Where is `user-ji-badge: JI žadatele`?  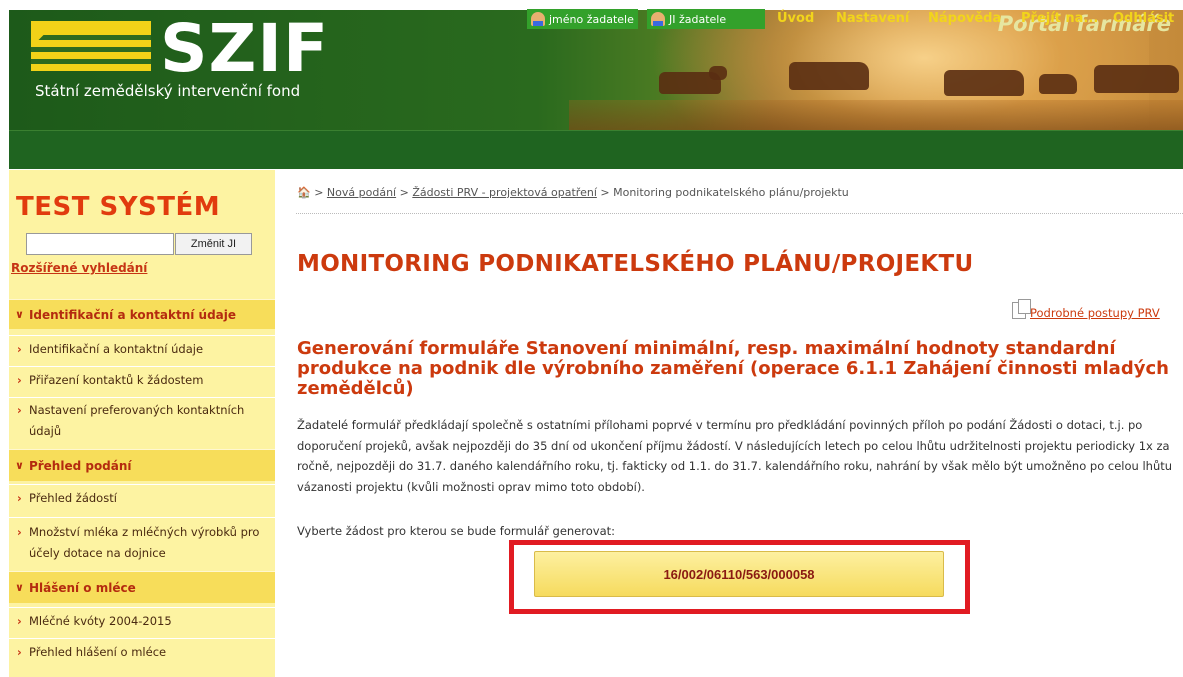
user-ji-badge: JI žadatele is located at coordinates (706, 19).